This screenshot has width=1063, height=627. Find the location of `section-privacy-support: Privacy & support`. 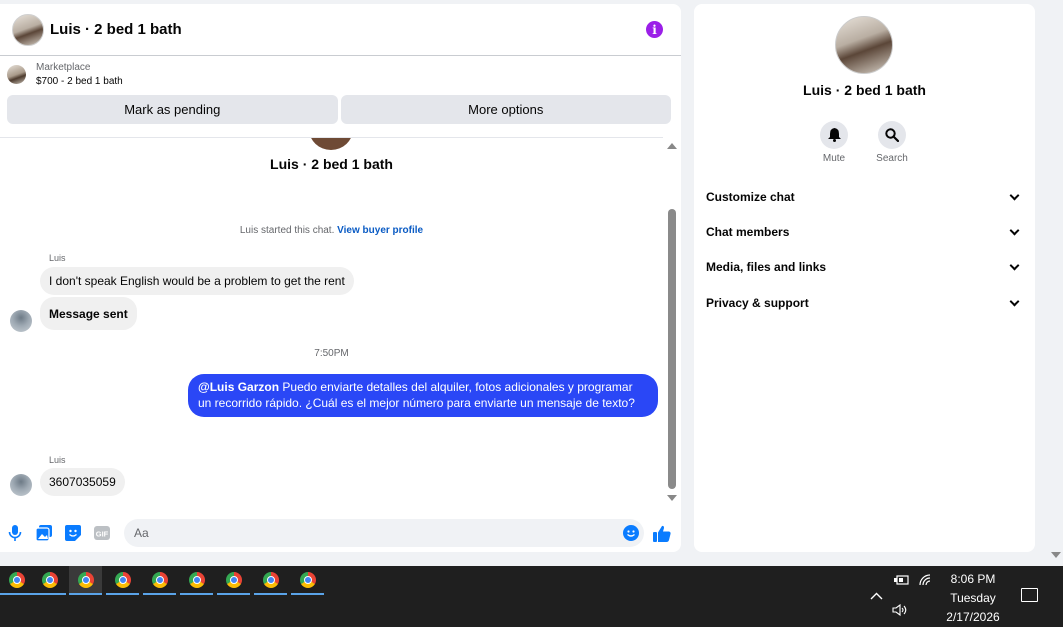

section-privacy-support: Privacy & support is located at coordinates (865, 303).